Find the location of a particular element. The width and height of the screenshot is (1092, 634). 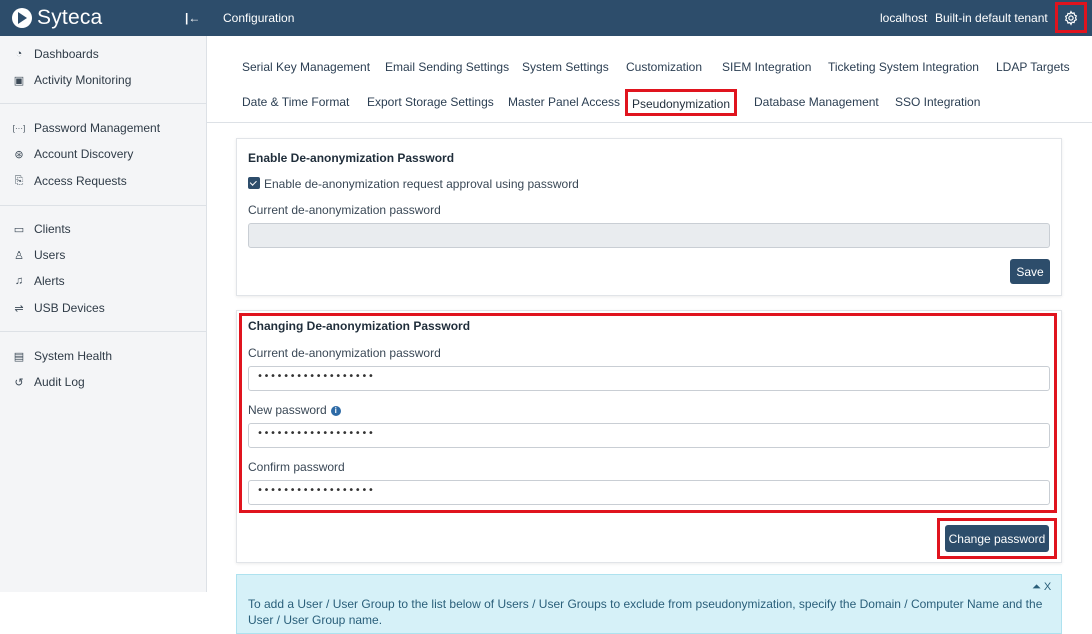

page-title: Configuration is located at coordinates (259, 18).